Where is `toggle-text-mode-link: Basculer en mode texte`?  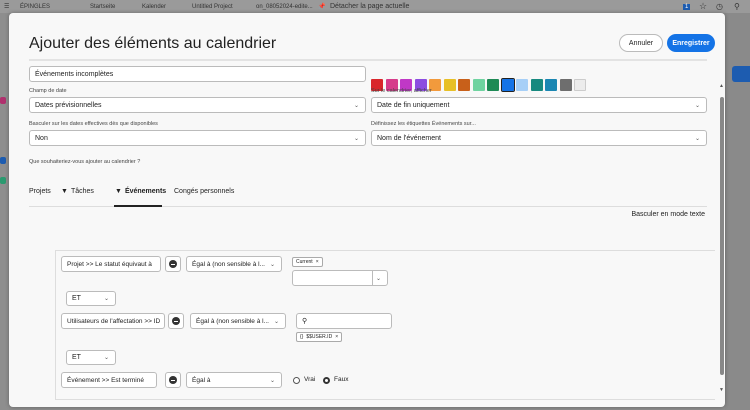 toggle-text-mode-link: Basculer en mode texte is located at coordinates (668, 214).